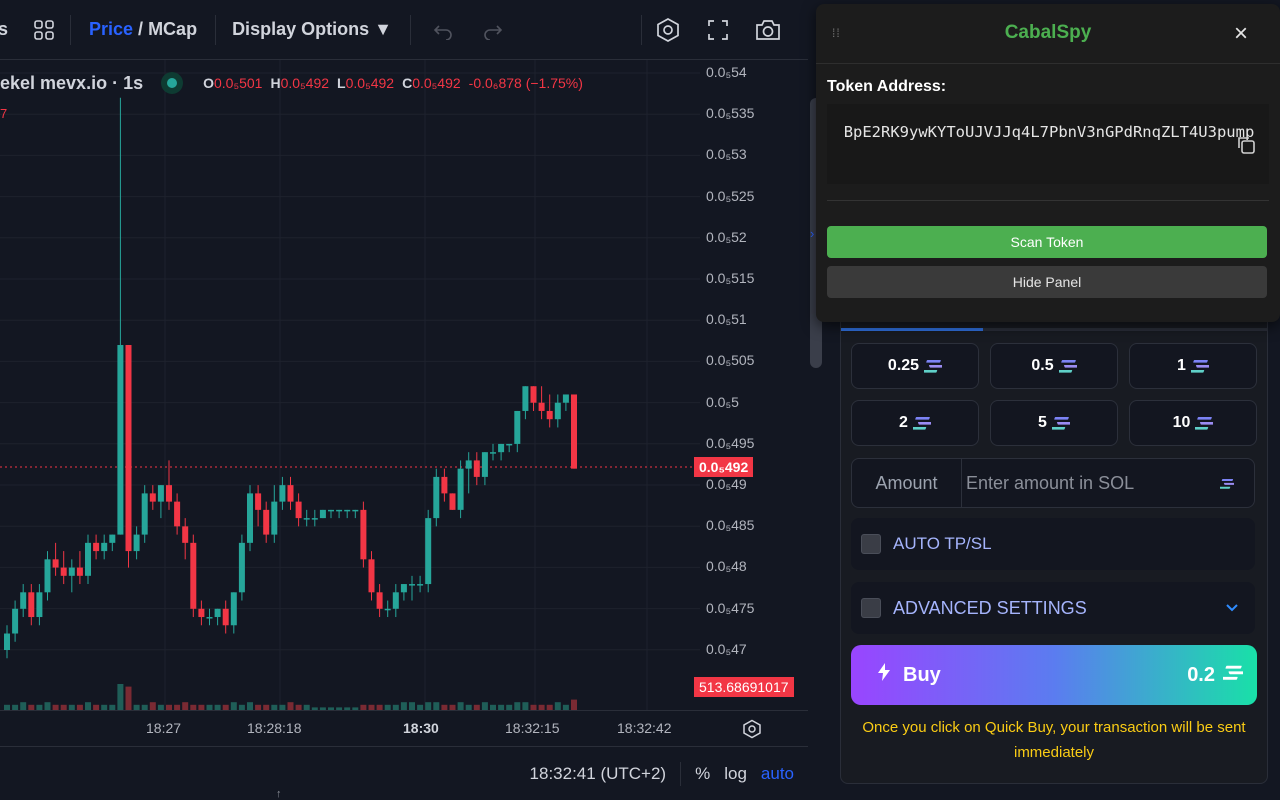 This screenshot has width=1280, height=800. What do you see at coordinates (718, 30) in the screenshot?
I see `fullscreen-icon` at bounding box center [718, 30].